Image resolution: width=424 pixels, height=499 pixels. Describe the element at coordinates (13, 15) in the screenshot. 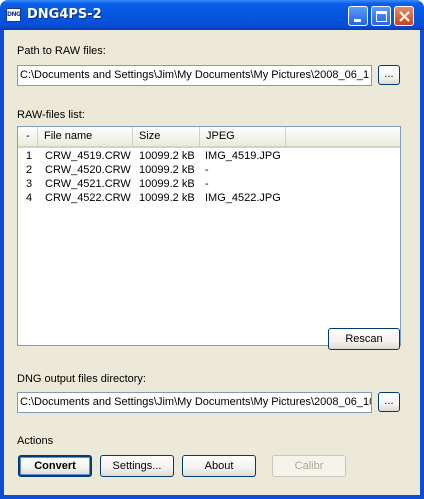

I see `app-icon: DNG` at that location.